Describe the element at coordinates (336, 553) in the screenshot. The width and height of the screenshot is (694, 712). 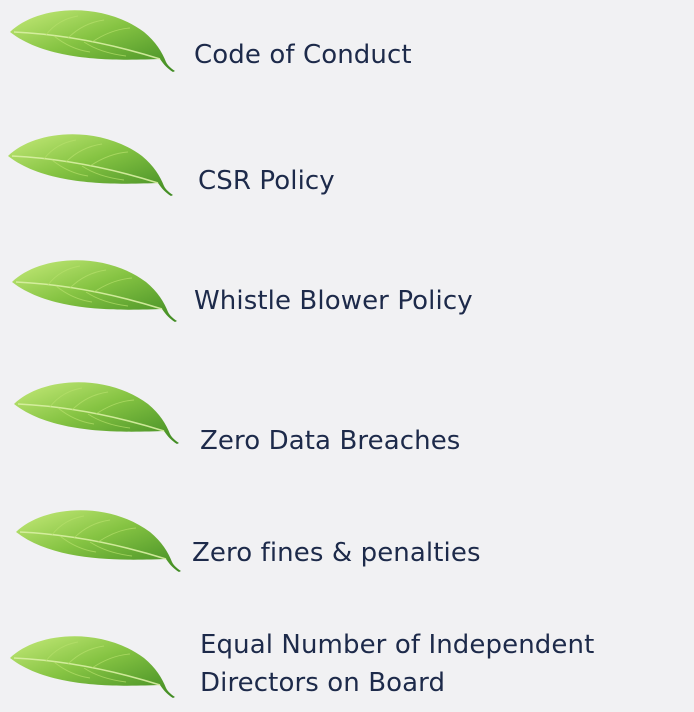
I see `list-item-label: Zero fines & penalties` at that location.